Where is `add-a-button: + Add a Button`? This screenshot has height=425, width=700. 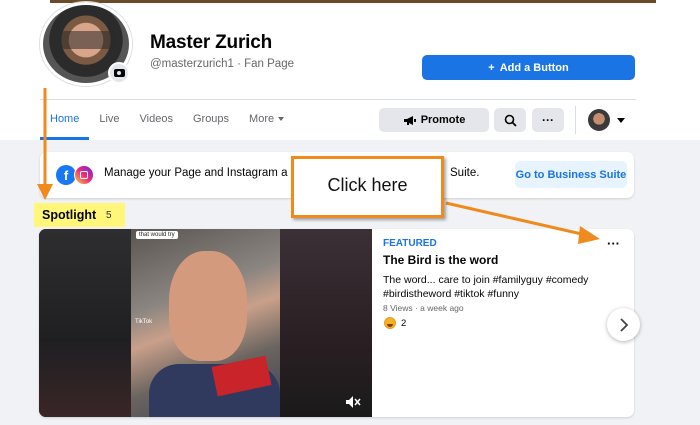
add-a-button: + Add a Button is located at coordinates (528, 67).